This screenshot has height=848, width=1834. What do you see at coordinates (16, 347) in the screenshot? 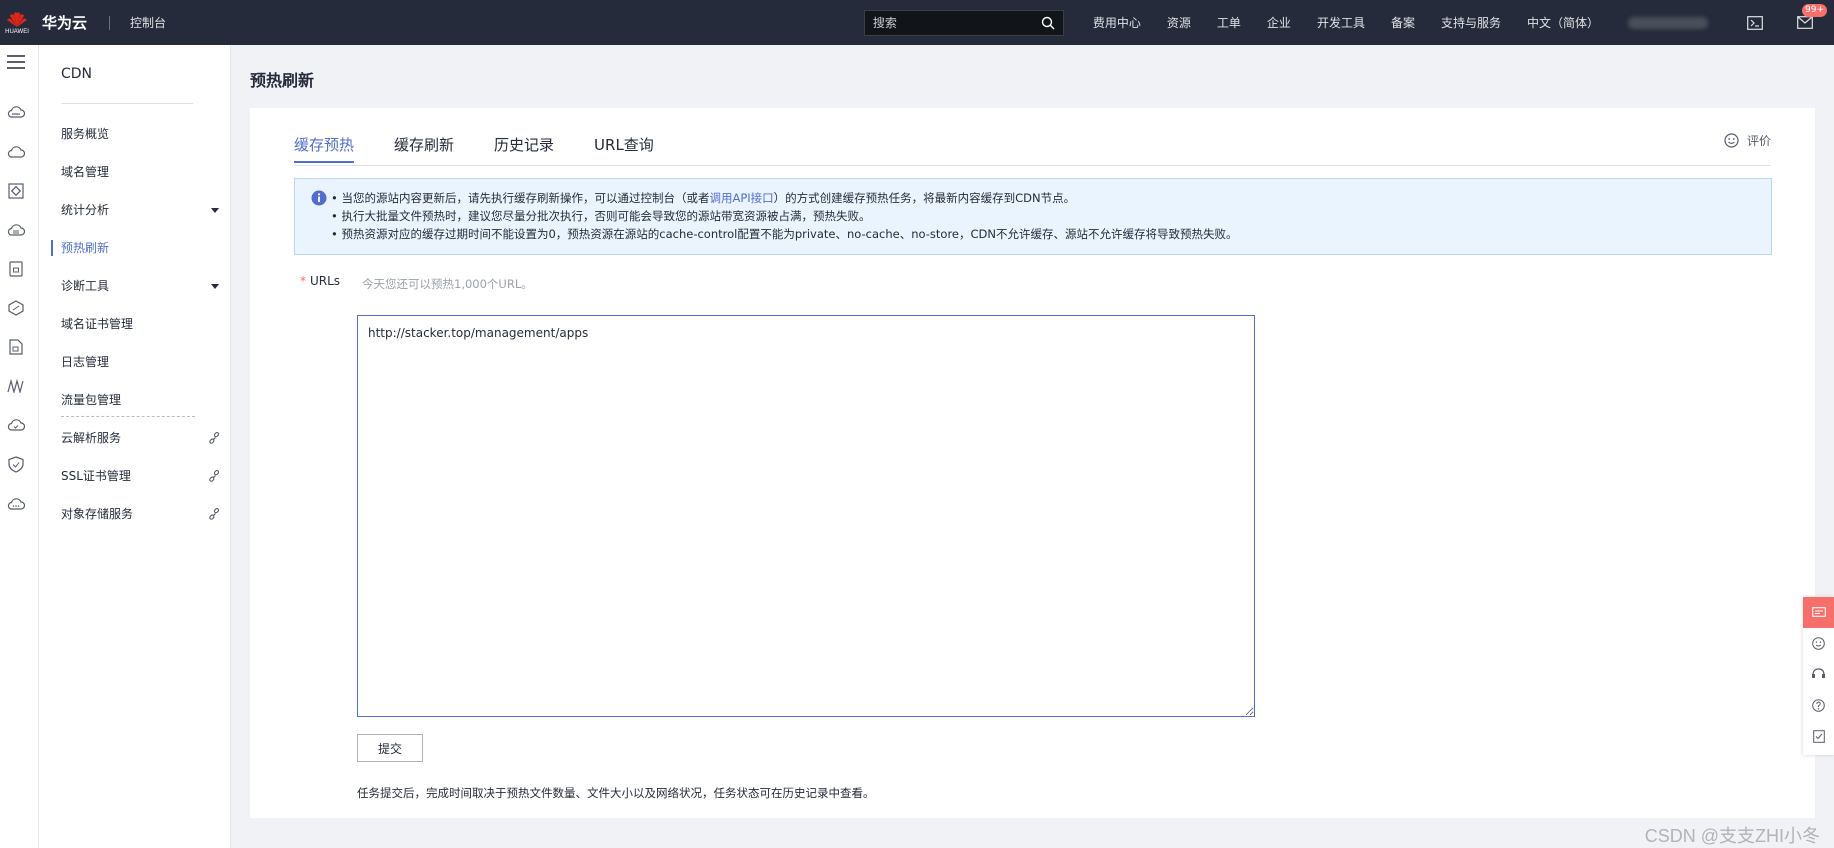
I see `document-icon` at bounding box center [16, 347].